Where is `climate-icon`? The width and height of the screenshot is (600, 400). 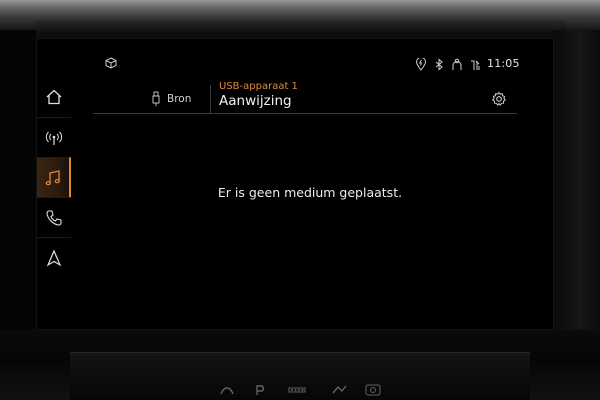
climate-icon is located at coordinates (227, 391).